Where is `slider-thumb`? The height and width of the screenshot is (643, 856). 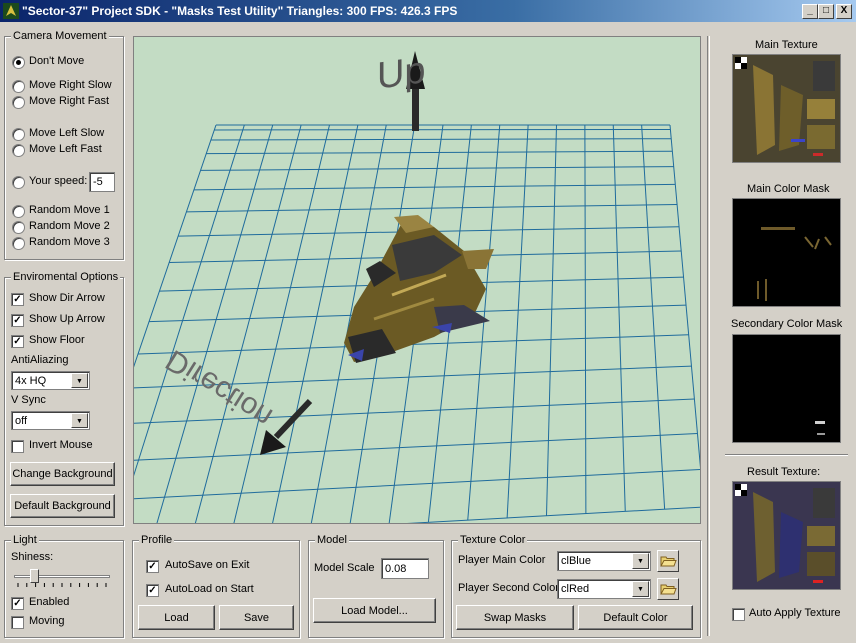
slider-thumb is located at coordinates (34, 576).